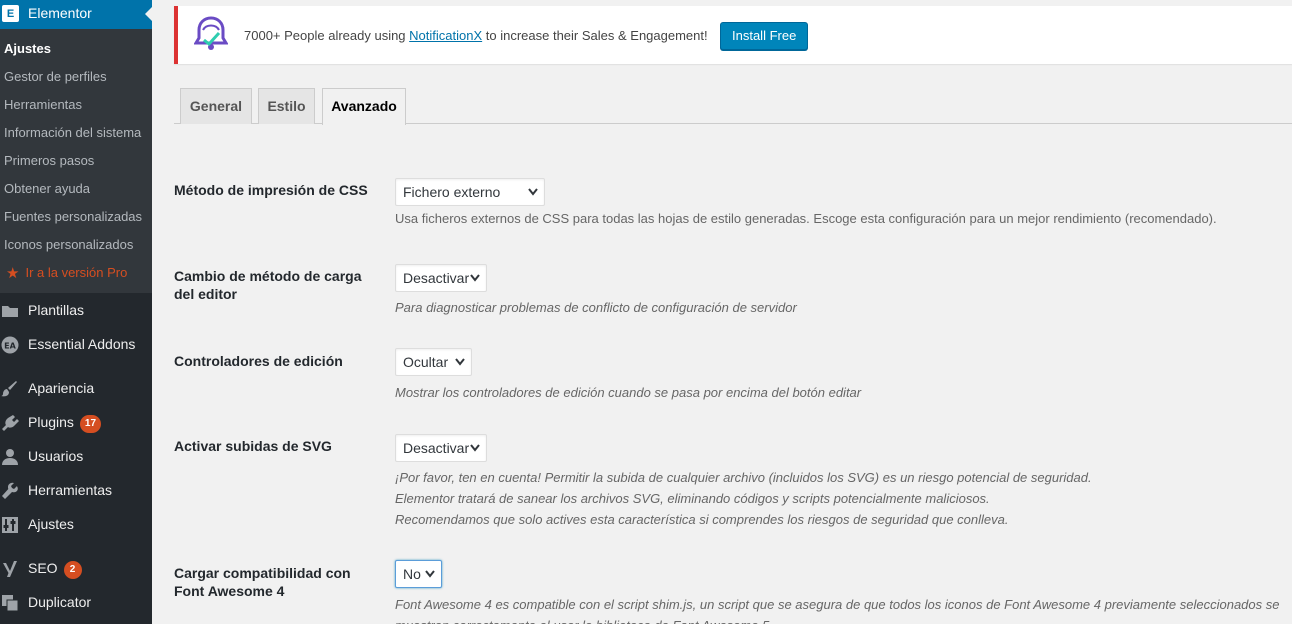  Describe the element at coordinates (10, 525) in the screenshot. I see `settings-icon` at that location.